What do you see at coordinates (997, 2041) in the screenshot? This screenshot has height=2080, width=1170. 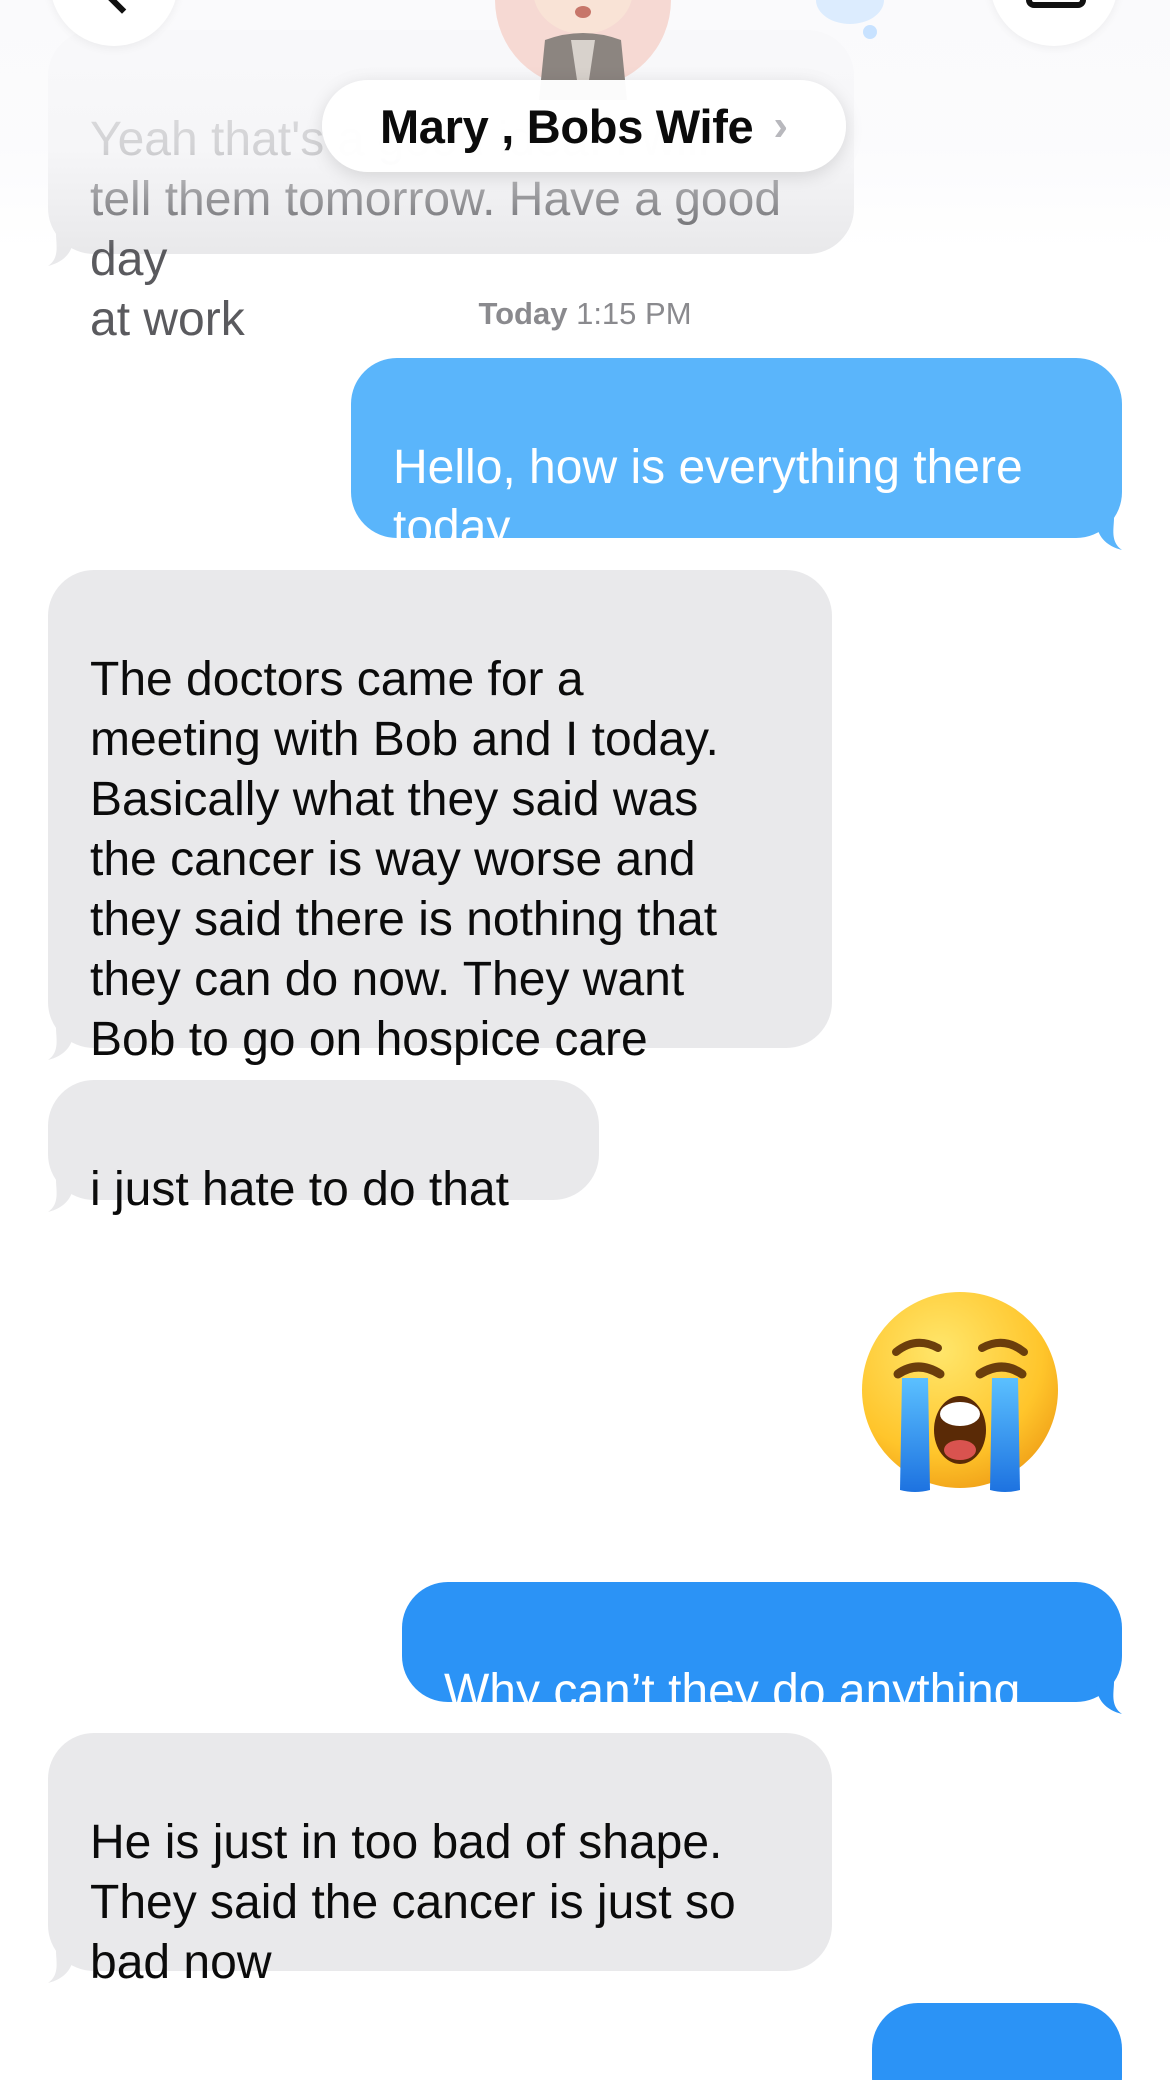 I see `message-bubble-sent-partial` at bounding box center [997, 2041].